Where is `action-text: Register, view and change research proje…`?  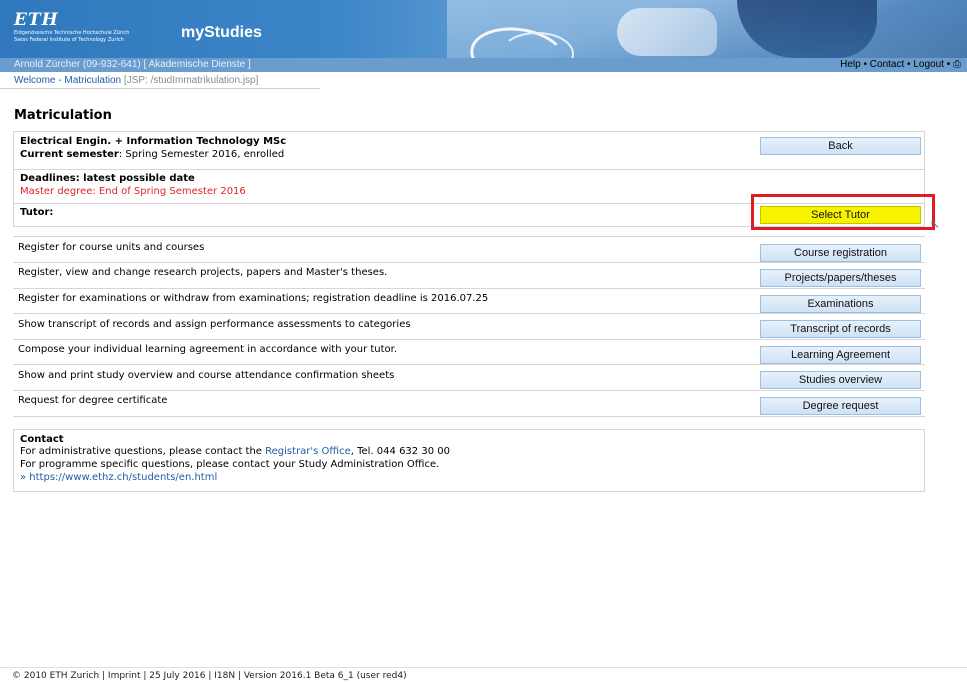
action-text: Register, view and change research proje… is located at coordinates (203, 272).